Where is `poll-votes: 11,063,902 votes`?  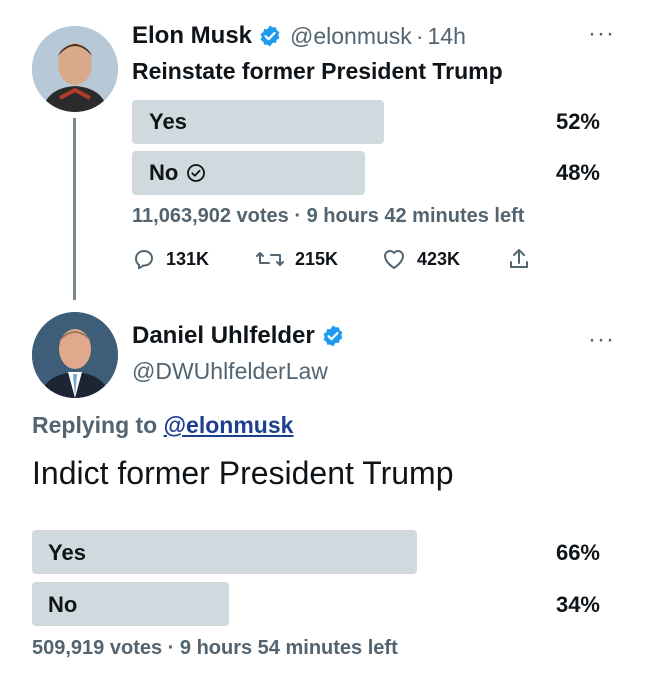 poll-votes: 11,063,902 votes is located at coordinates (210, 216).